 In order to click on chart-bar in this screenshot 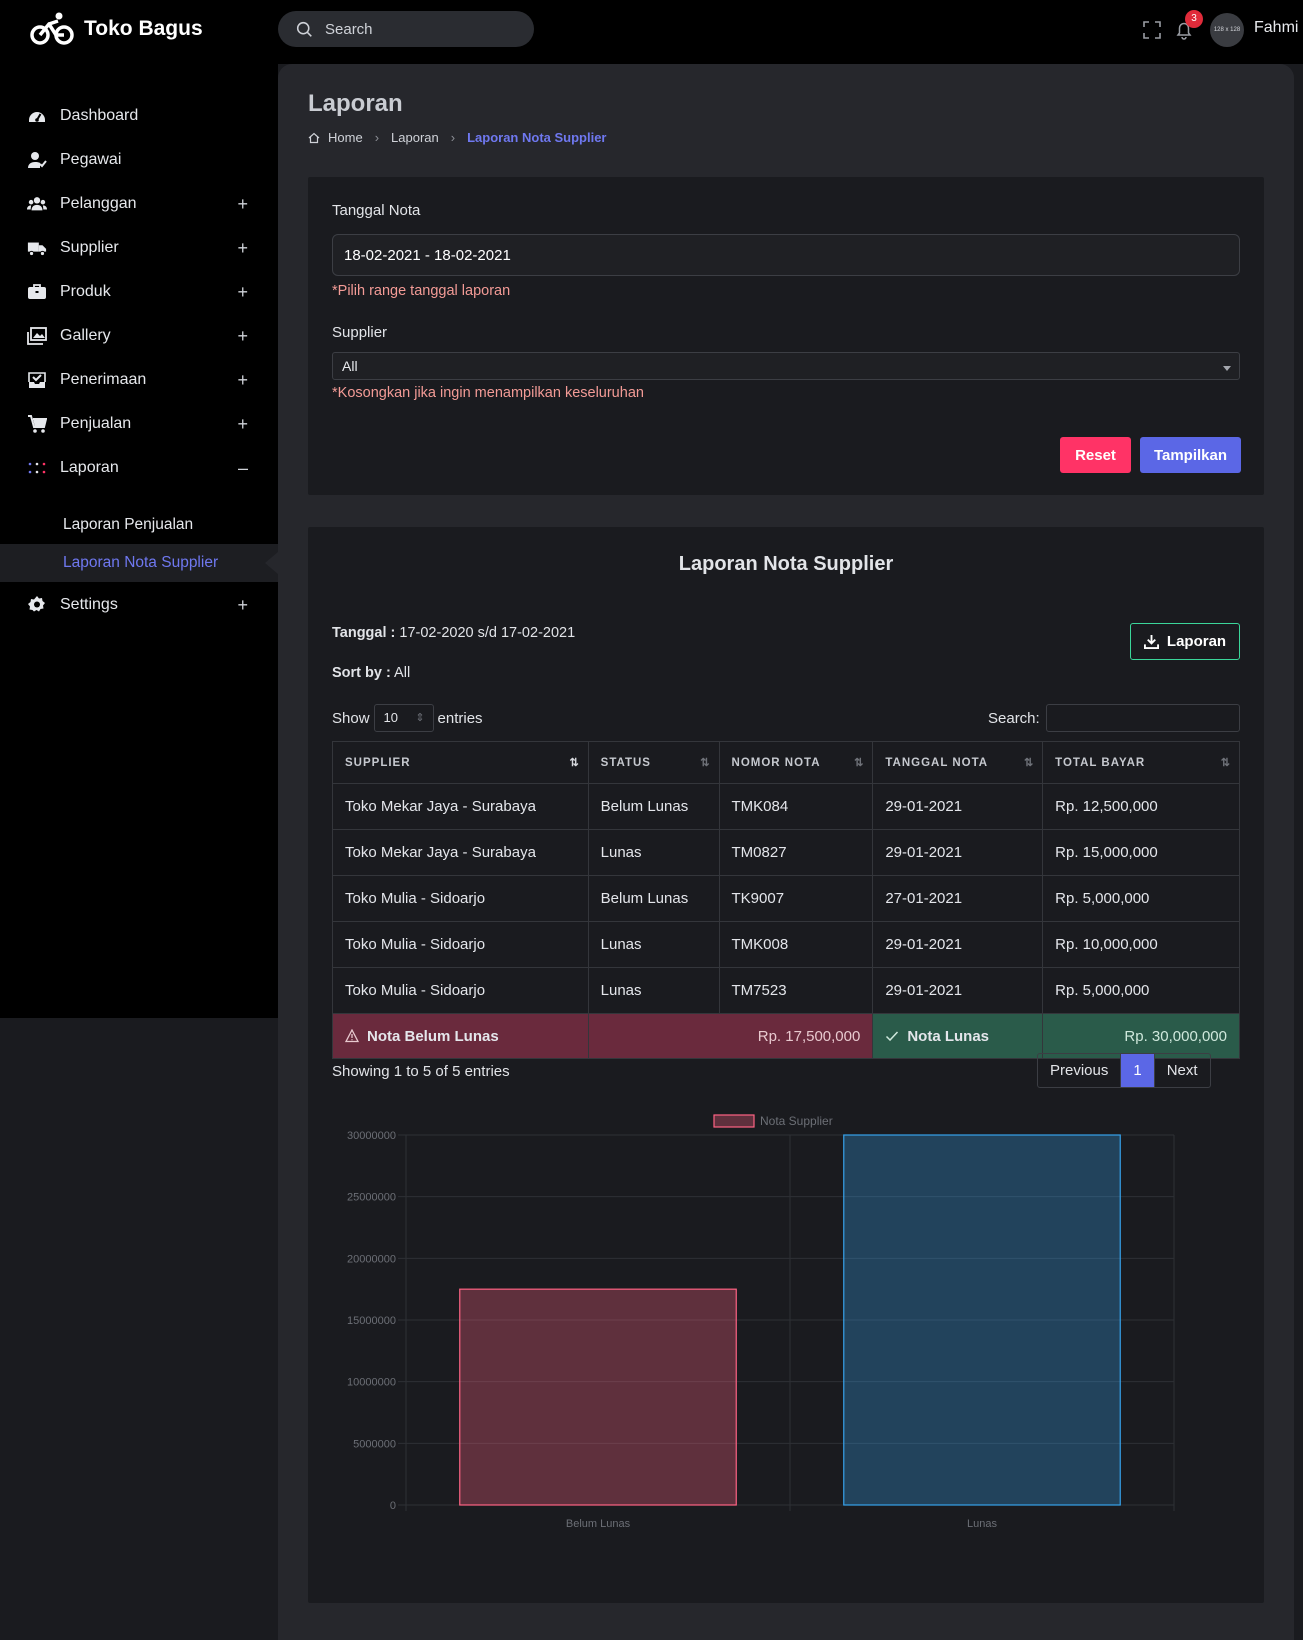, I will do `click(598, 1397)`.